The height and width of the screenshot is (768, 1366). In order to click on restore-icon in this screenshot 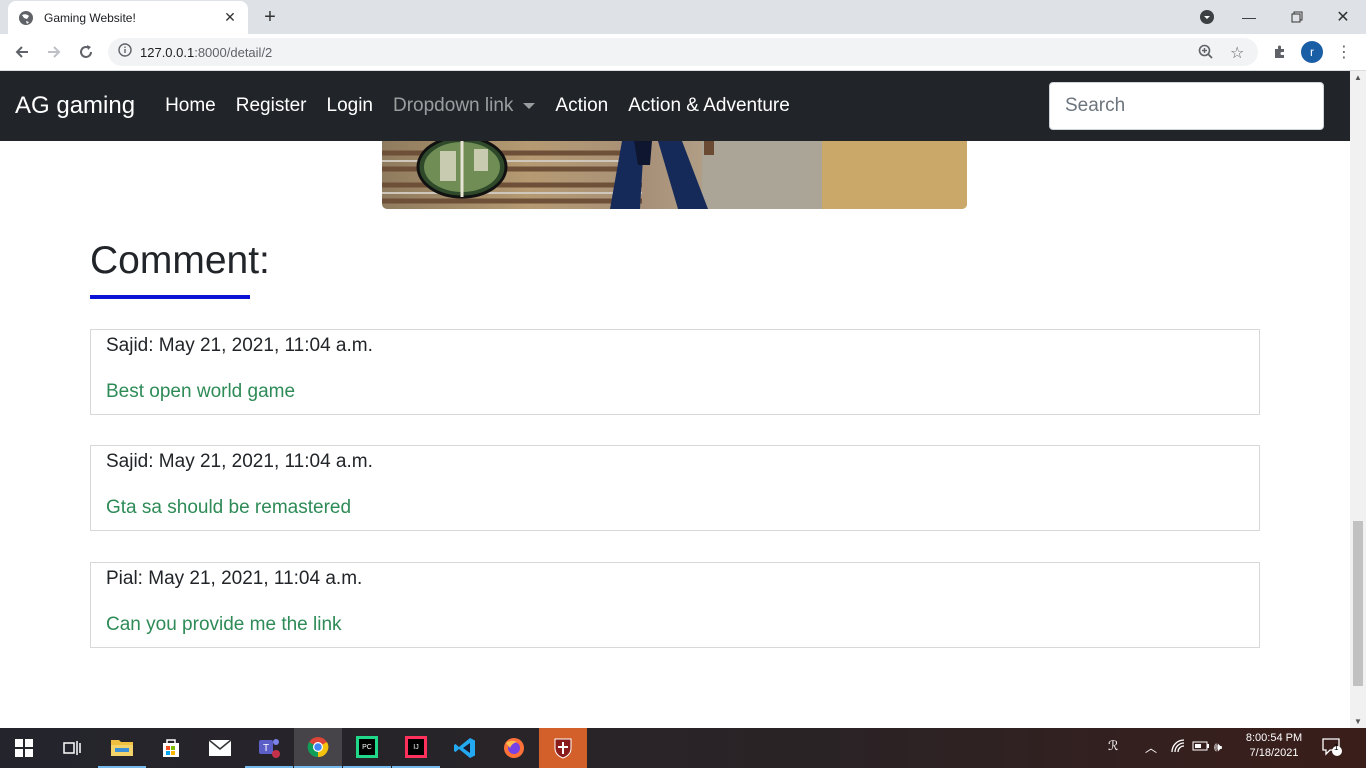, I will do `click(1297, 17)`.